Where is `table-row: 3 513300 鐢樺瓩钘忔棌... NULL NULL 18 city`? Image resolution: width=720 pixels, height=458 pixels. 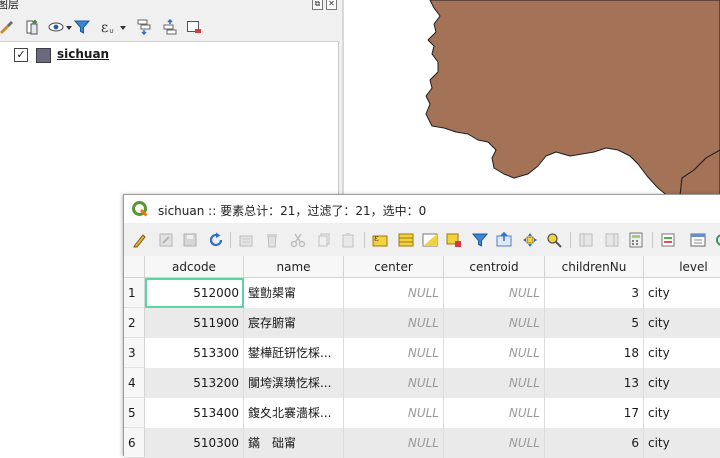
table-row: 3 513300 鐢樺瓩钘忔棌... NULL NULL 18 city is located at coordinates (422, 353).